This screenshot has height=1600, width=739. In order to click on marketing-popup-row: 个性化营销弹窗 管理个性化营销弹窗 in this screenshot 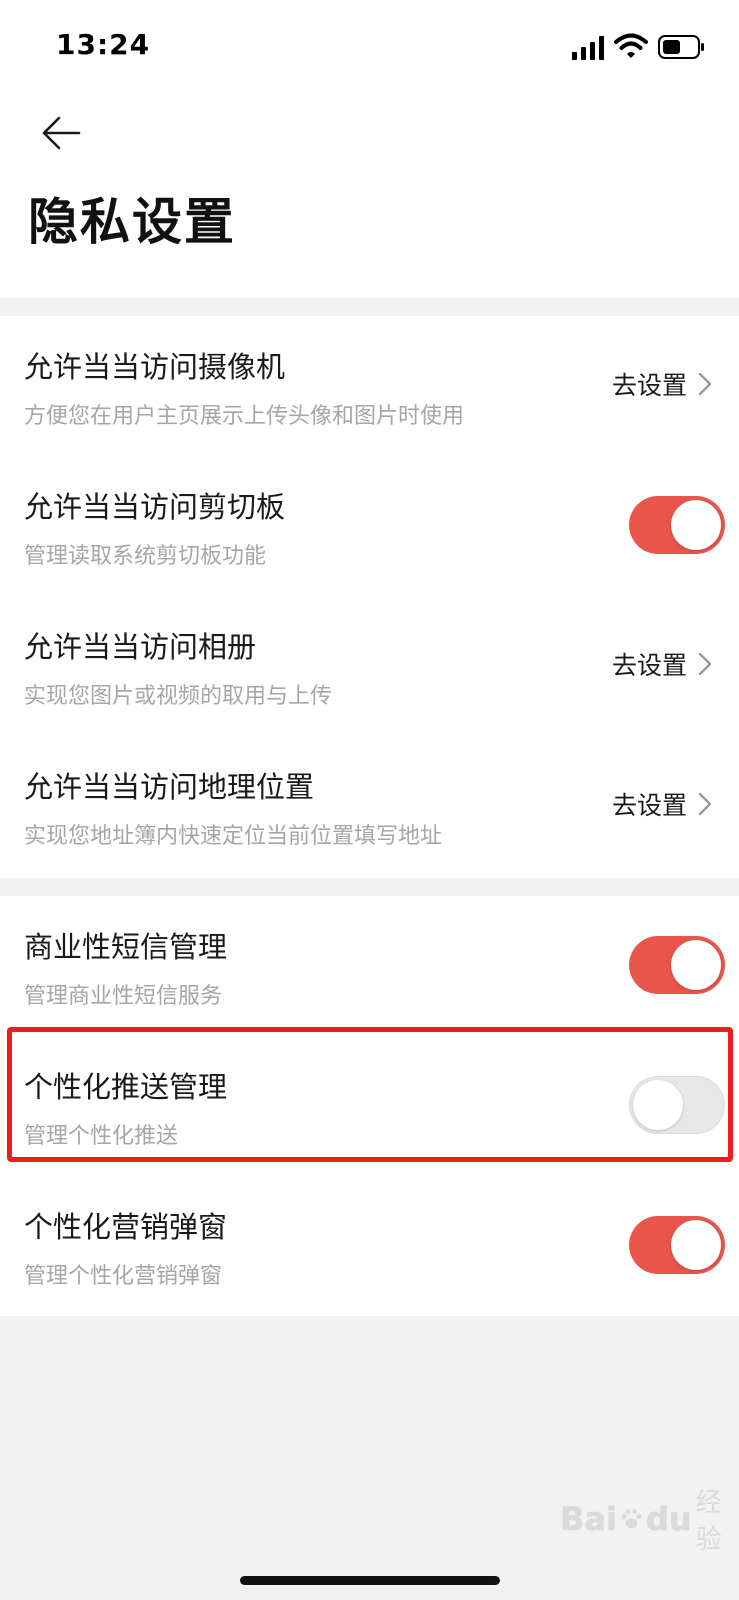, I will do `click(369, 1246)`.